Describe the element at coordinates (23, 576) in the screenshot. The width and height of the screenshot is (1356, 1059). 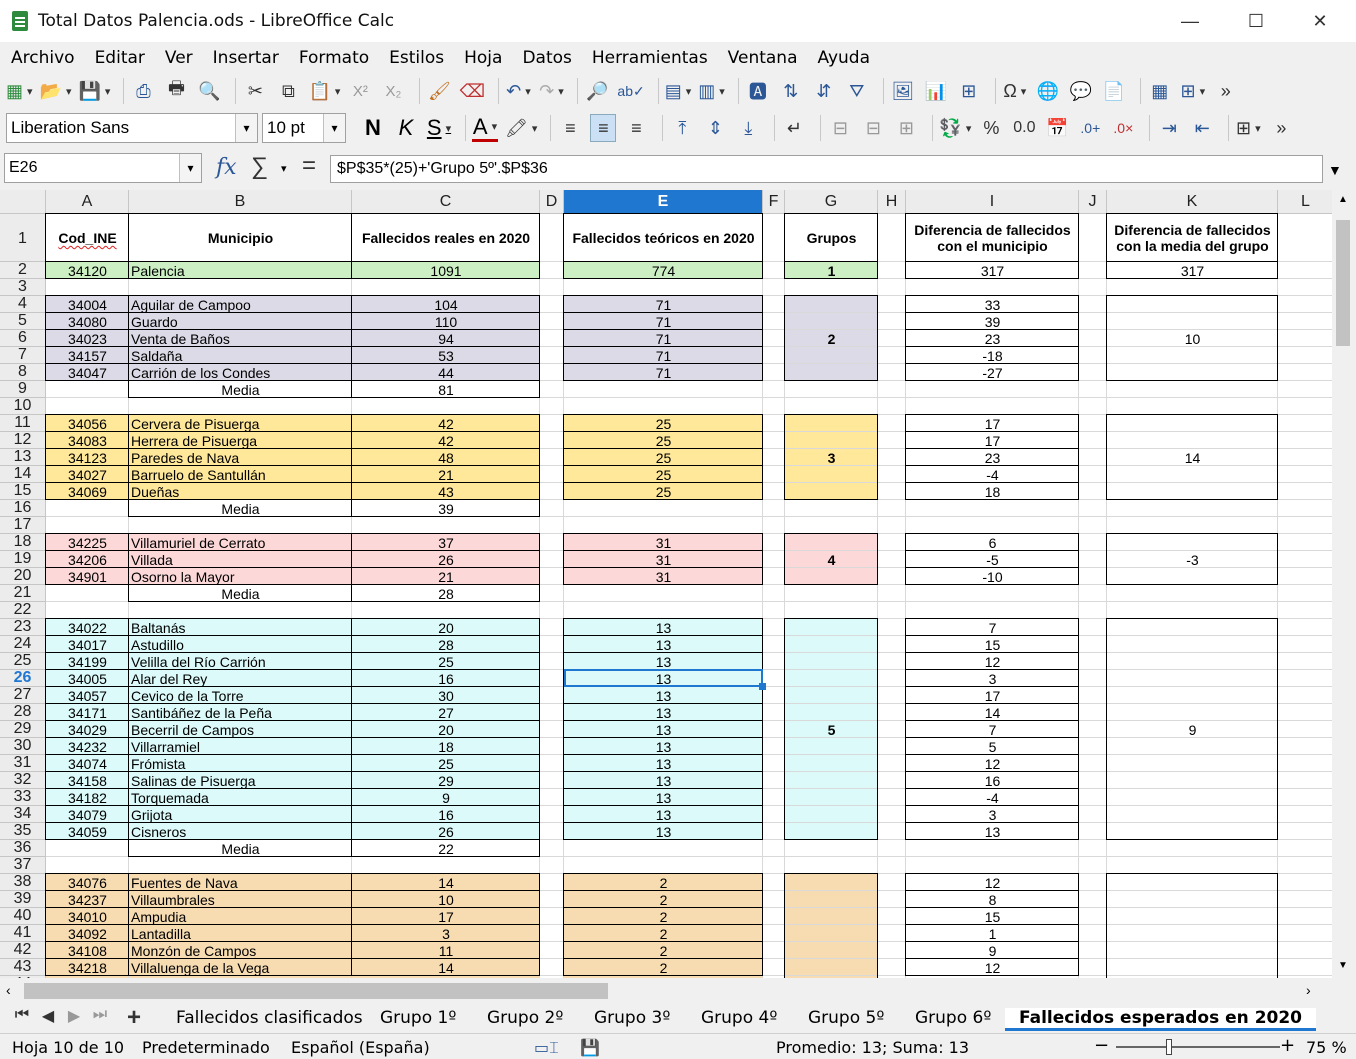
I see `row-header: 20` at that location.